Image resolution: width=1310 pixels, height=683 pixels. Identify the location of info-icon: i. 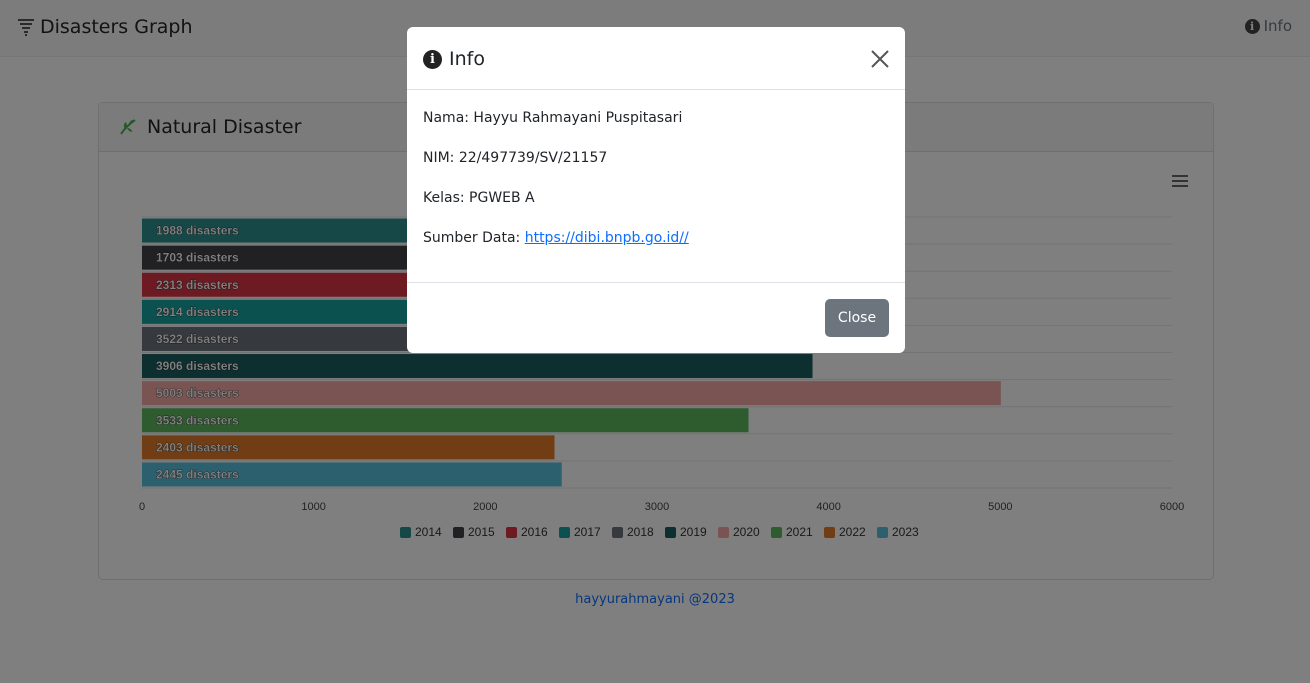
(432, 59).